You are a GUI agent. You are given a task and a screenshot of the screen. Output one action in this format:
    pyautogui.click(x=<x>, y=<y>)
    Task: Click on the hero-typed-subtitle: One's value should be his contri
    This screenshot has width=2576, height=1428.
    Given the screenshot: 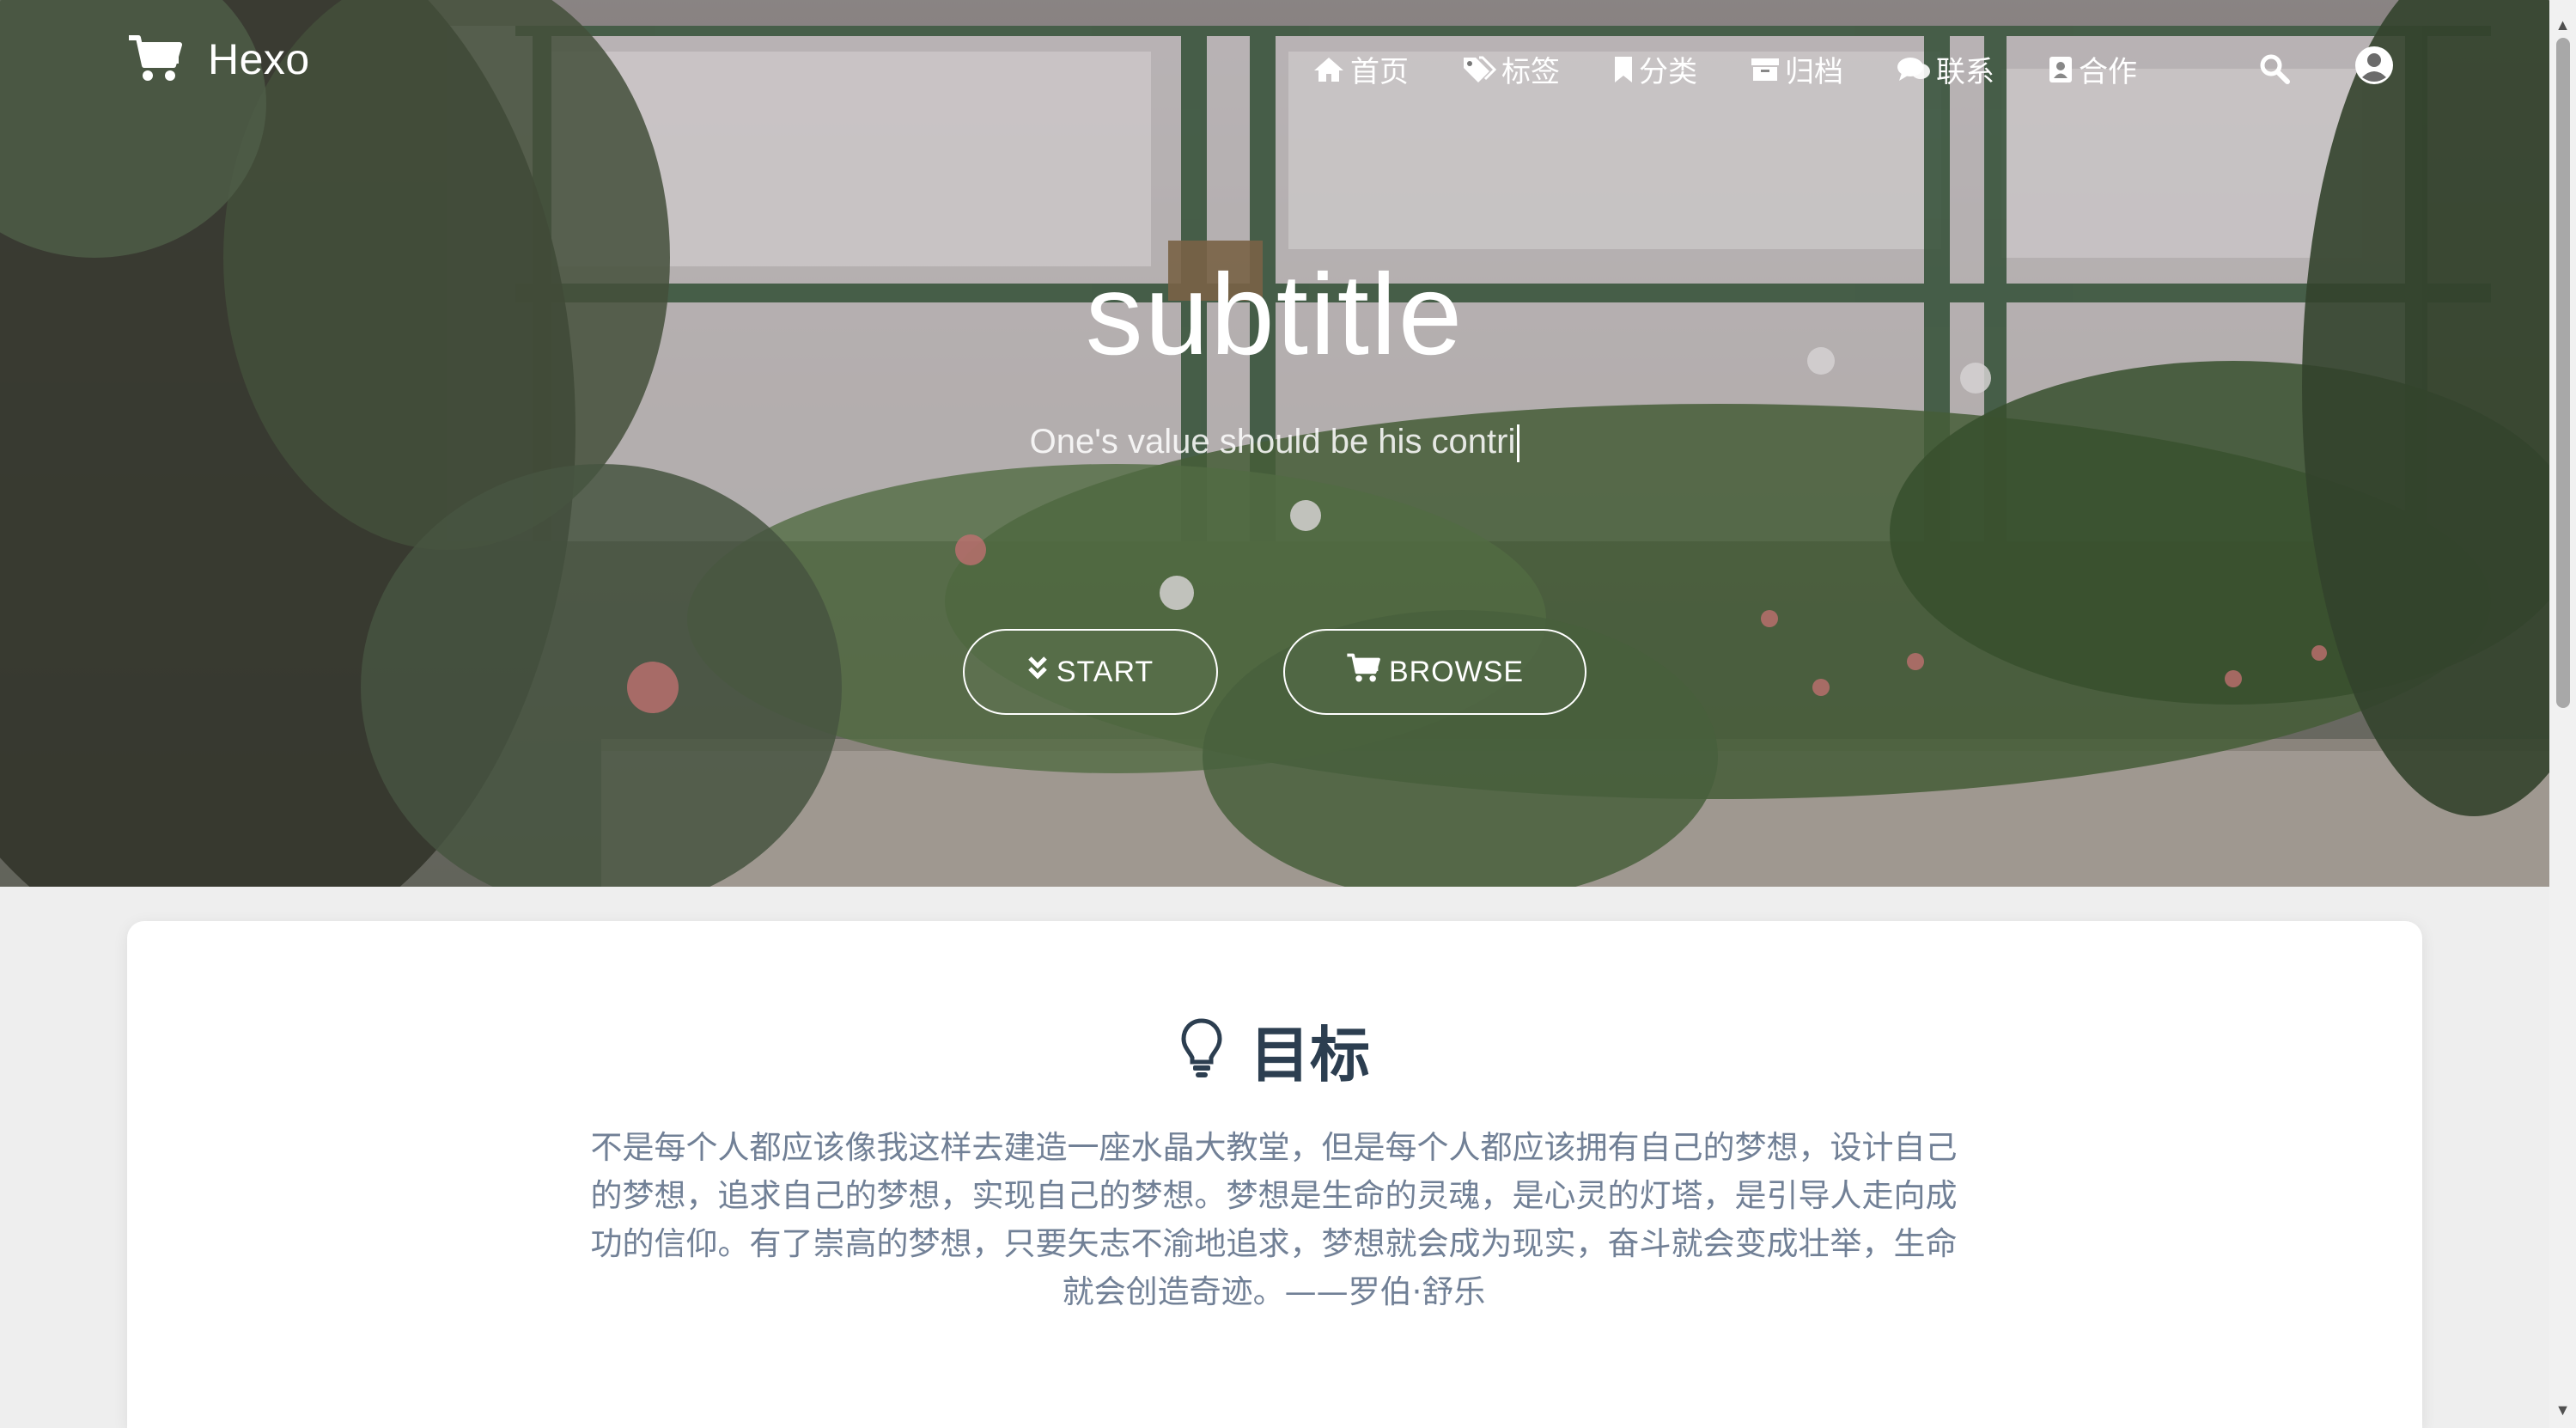 What is the action you would take?
    pyautogui.click(x=1274, y=443)
    